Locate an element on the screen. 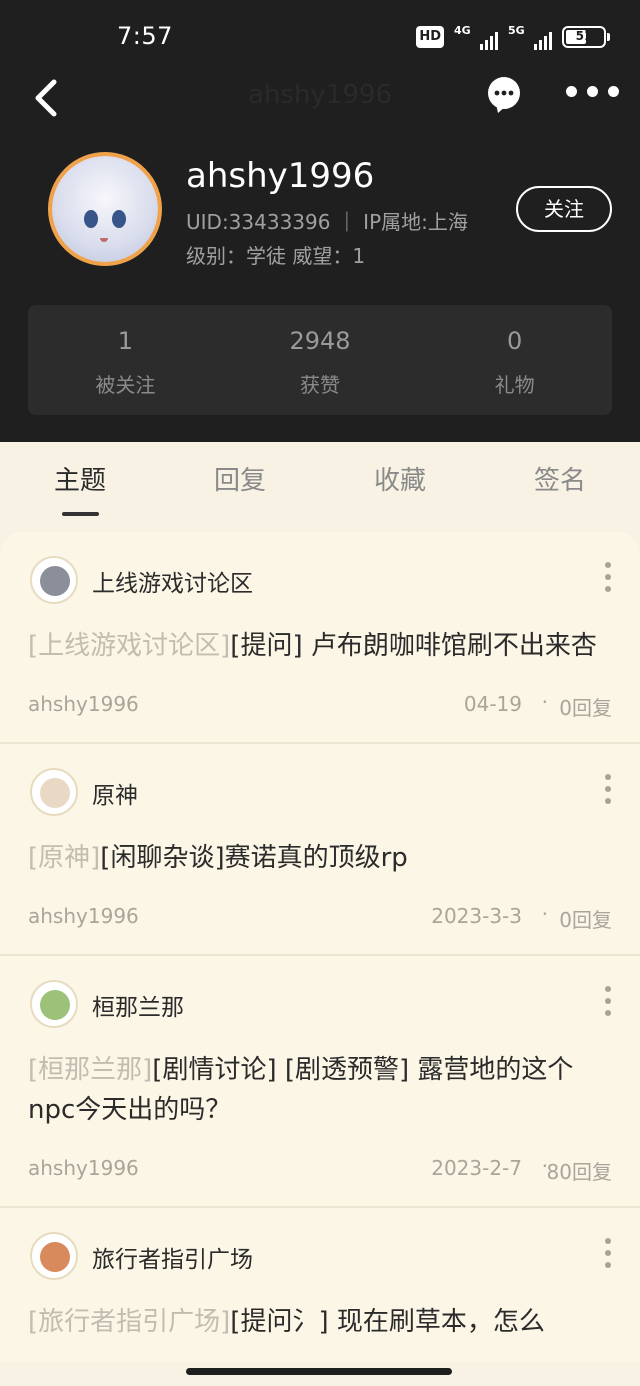  stat-label: 被关注 is located at coordinates (125, 385).